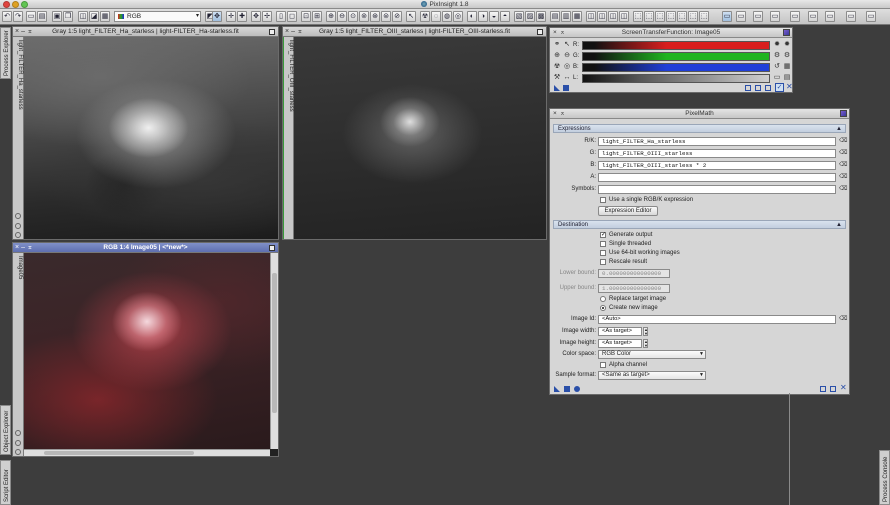  I want to click on new-instance-icon, so click(557, 88).